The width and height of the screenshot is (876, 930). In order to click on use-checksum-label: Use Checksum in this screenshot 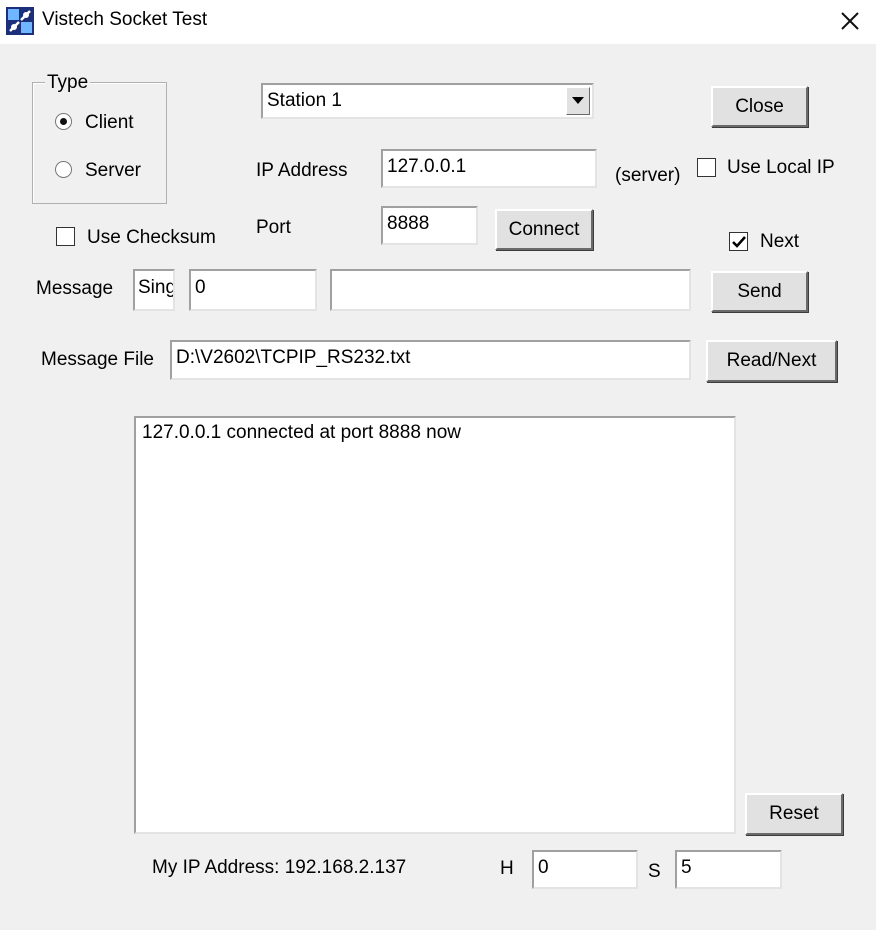, I will do `click(151, 238)`.